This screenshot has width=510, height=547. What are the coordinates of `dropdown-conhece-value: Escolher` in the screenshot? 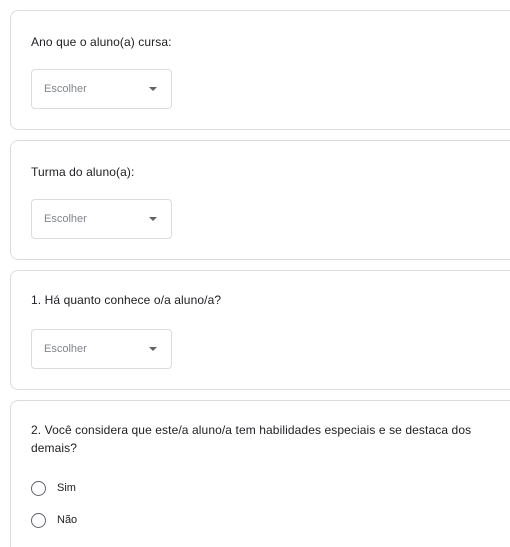 It's located at (65, 349).